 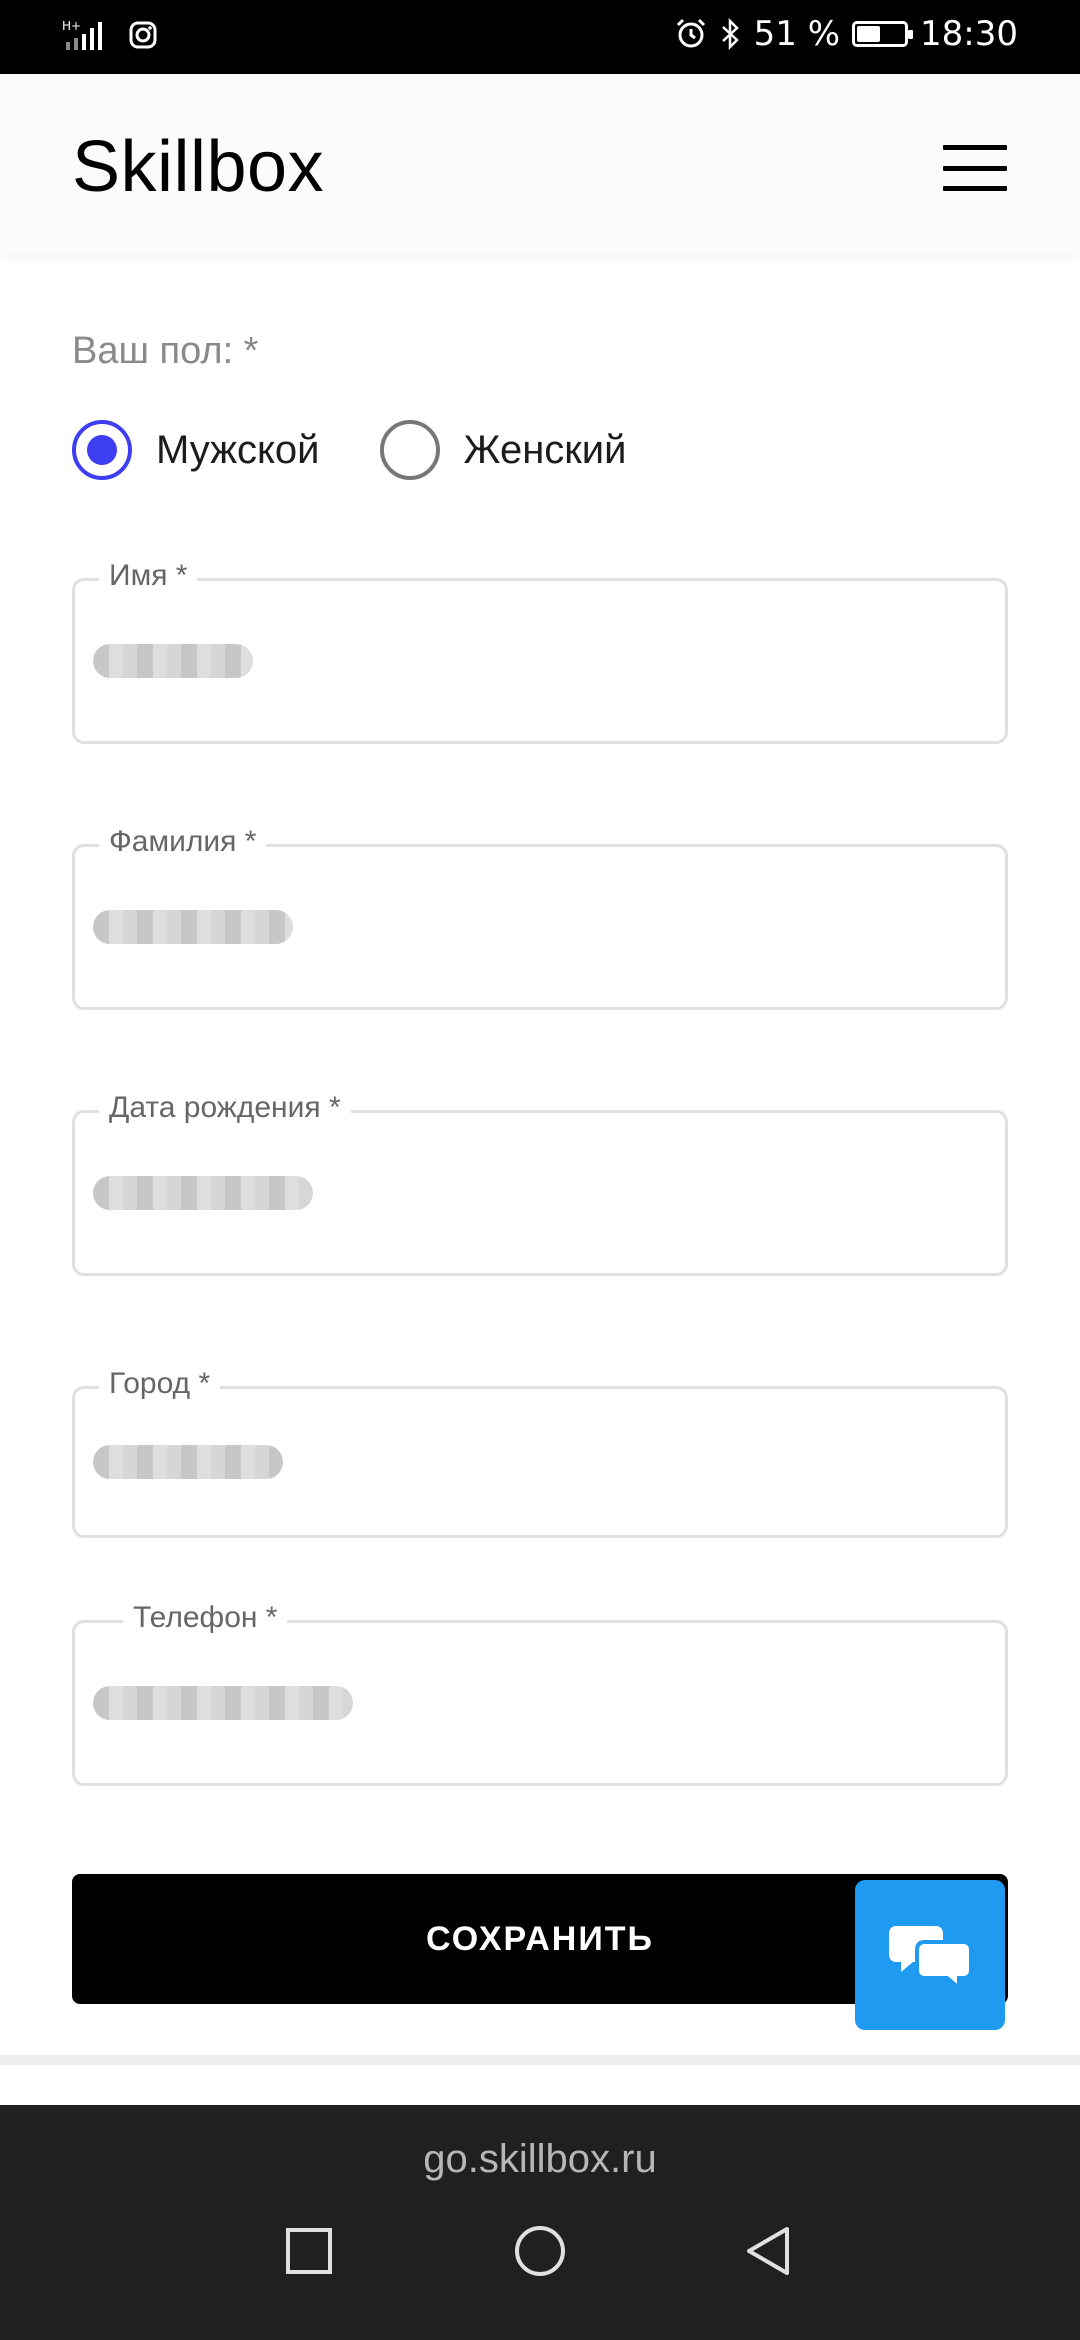 What do you see at coordinates (173, 661) in the screenshot?
I see `first-name-value-blurred` at bounding box center [173, 661].